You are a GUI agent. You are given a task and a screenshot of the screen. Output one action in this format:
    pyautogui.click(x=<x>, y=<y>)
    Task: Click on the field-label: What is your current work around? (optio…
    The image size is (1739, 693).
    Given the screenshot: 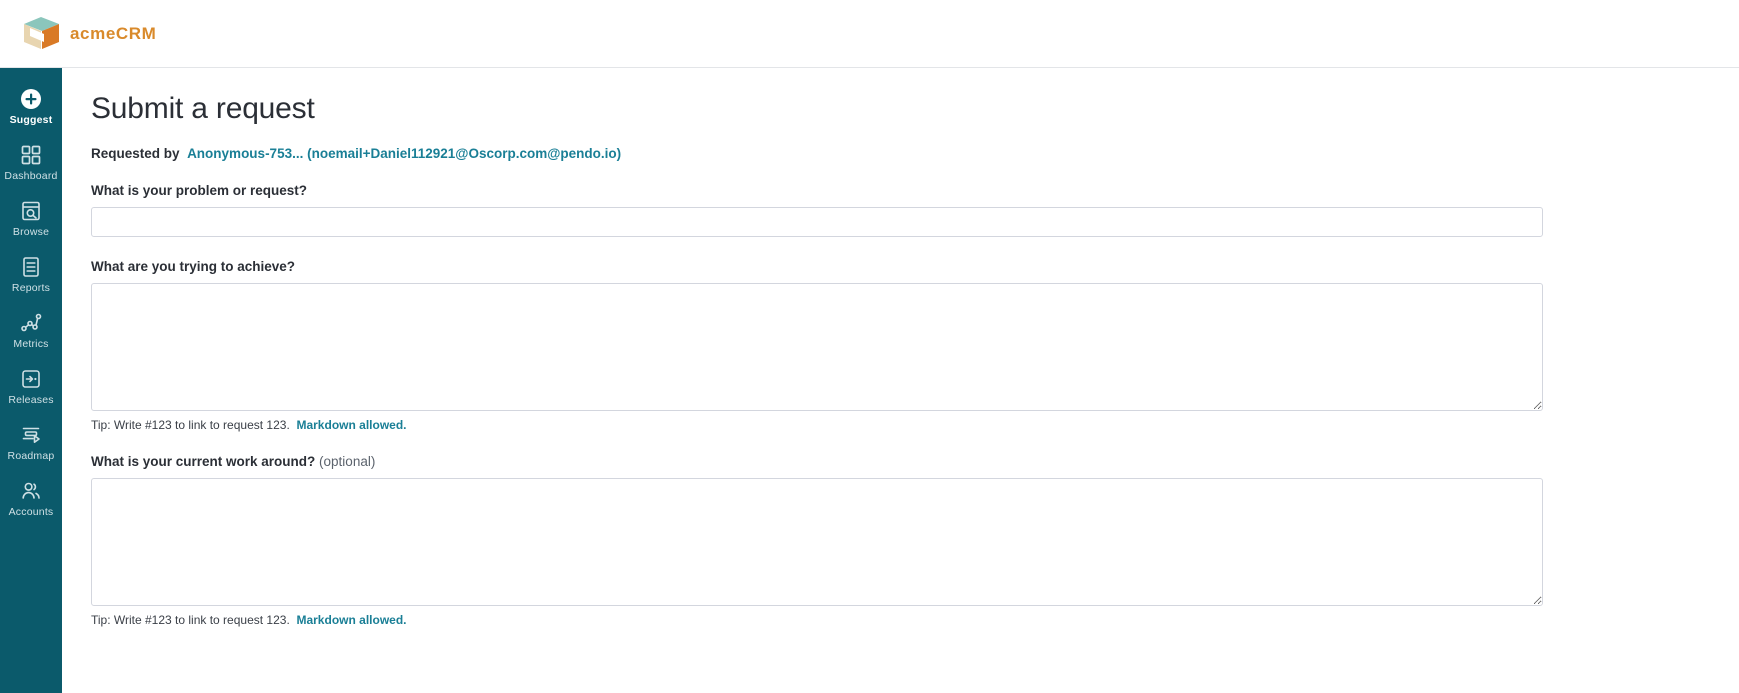 What is the action you would take?
    pyautogui.click(x=915, y=461)
    